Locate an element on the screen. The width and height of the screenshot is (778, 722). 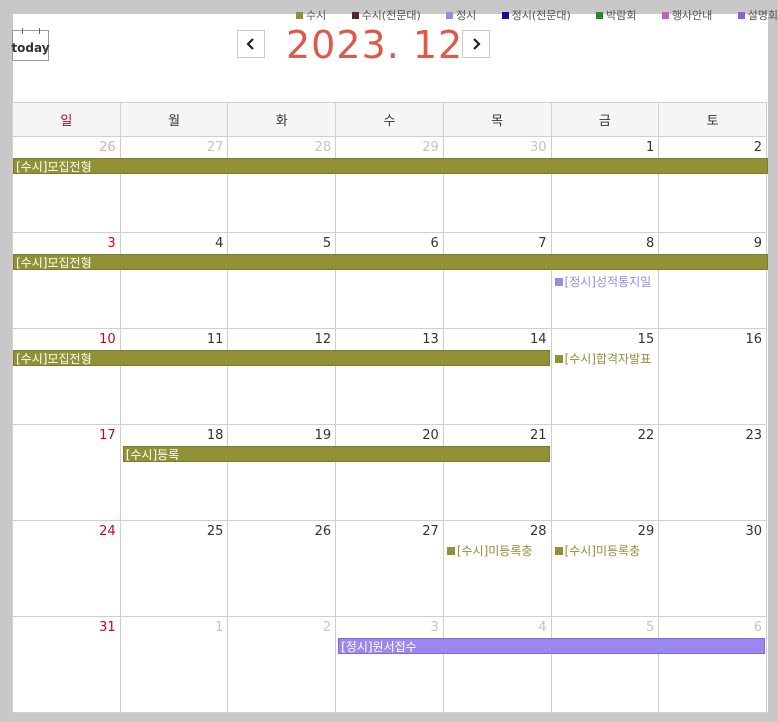
today-button: today is located at coordinates (30, 44).